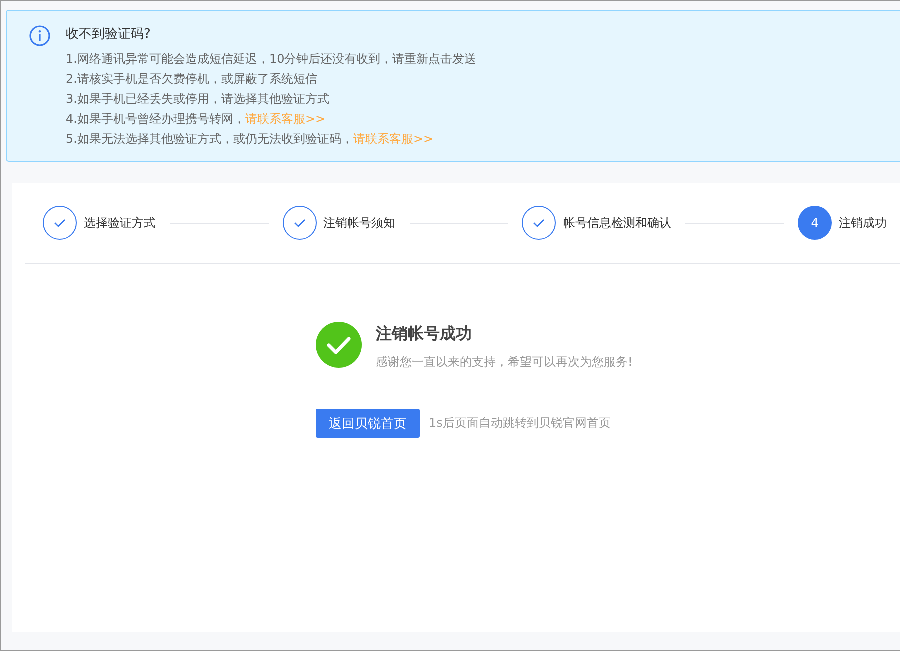  What do you see at coordinates (109, 35) in the screenshot?
I see `notice-title: 收不到验证码?` at bounding box center [109, 35].